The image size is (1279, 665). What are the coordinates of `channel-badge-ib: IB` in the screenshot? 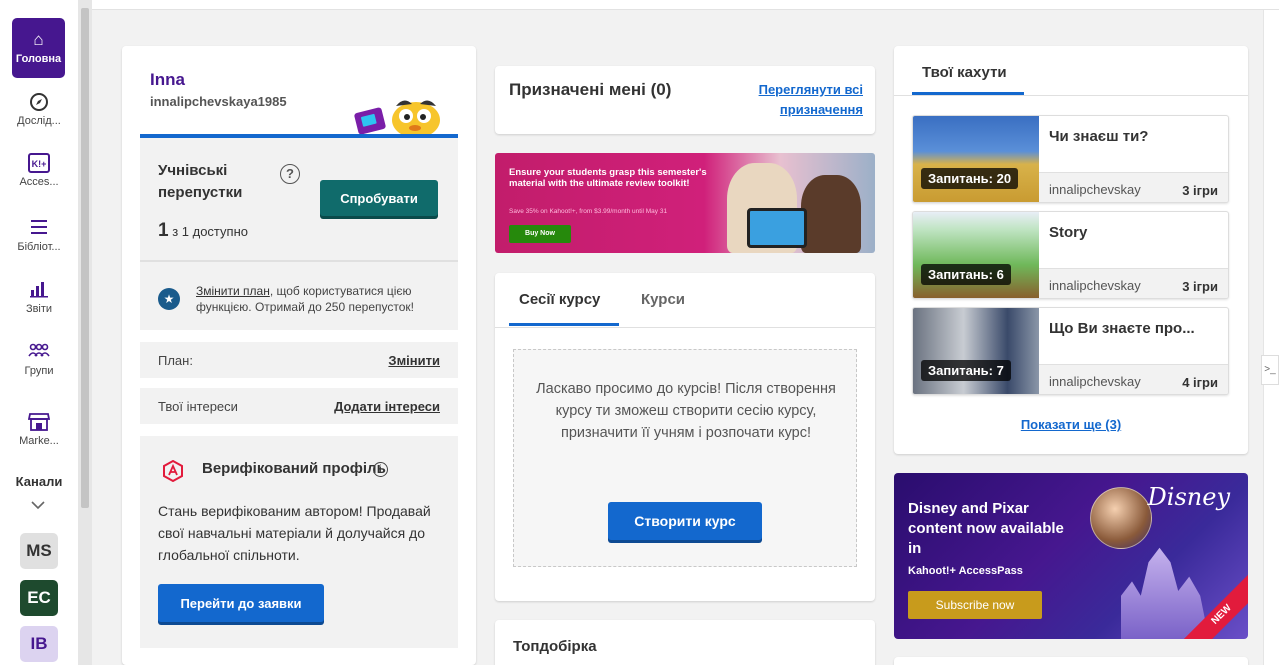 It's located at (39, 644).